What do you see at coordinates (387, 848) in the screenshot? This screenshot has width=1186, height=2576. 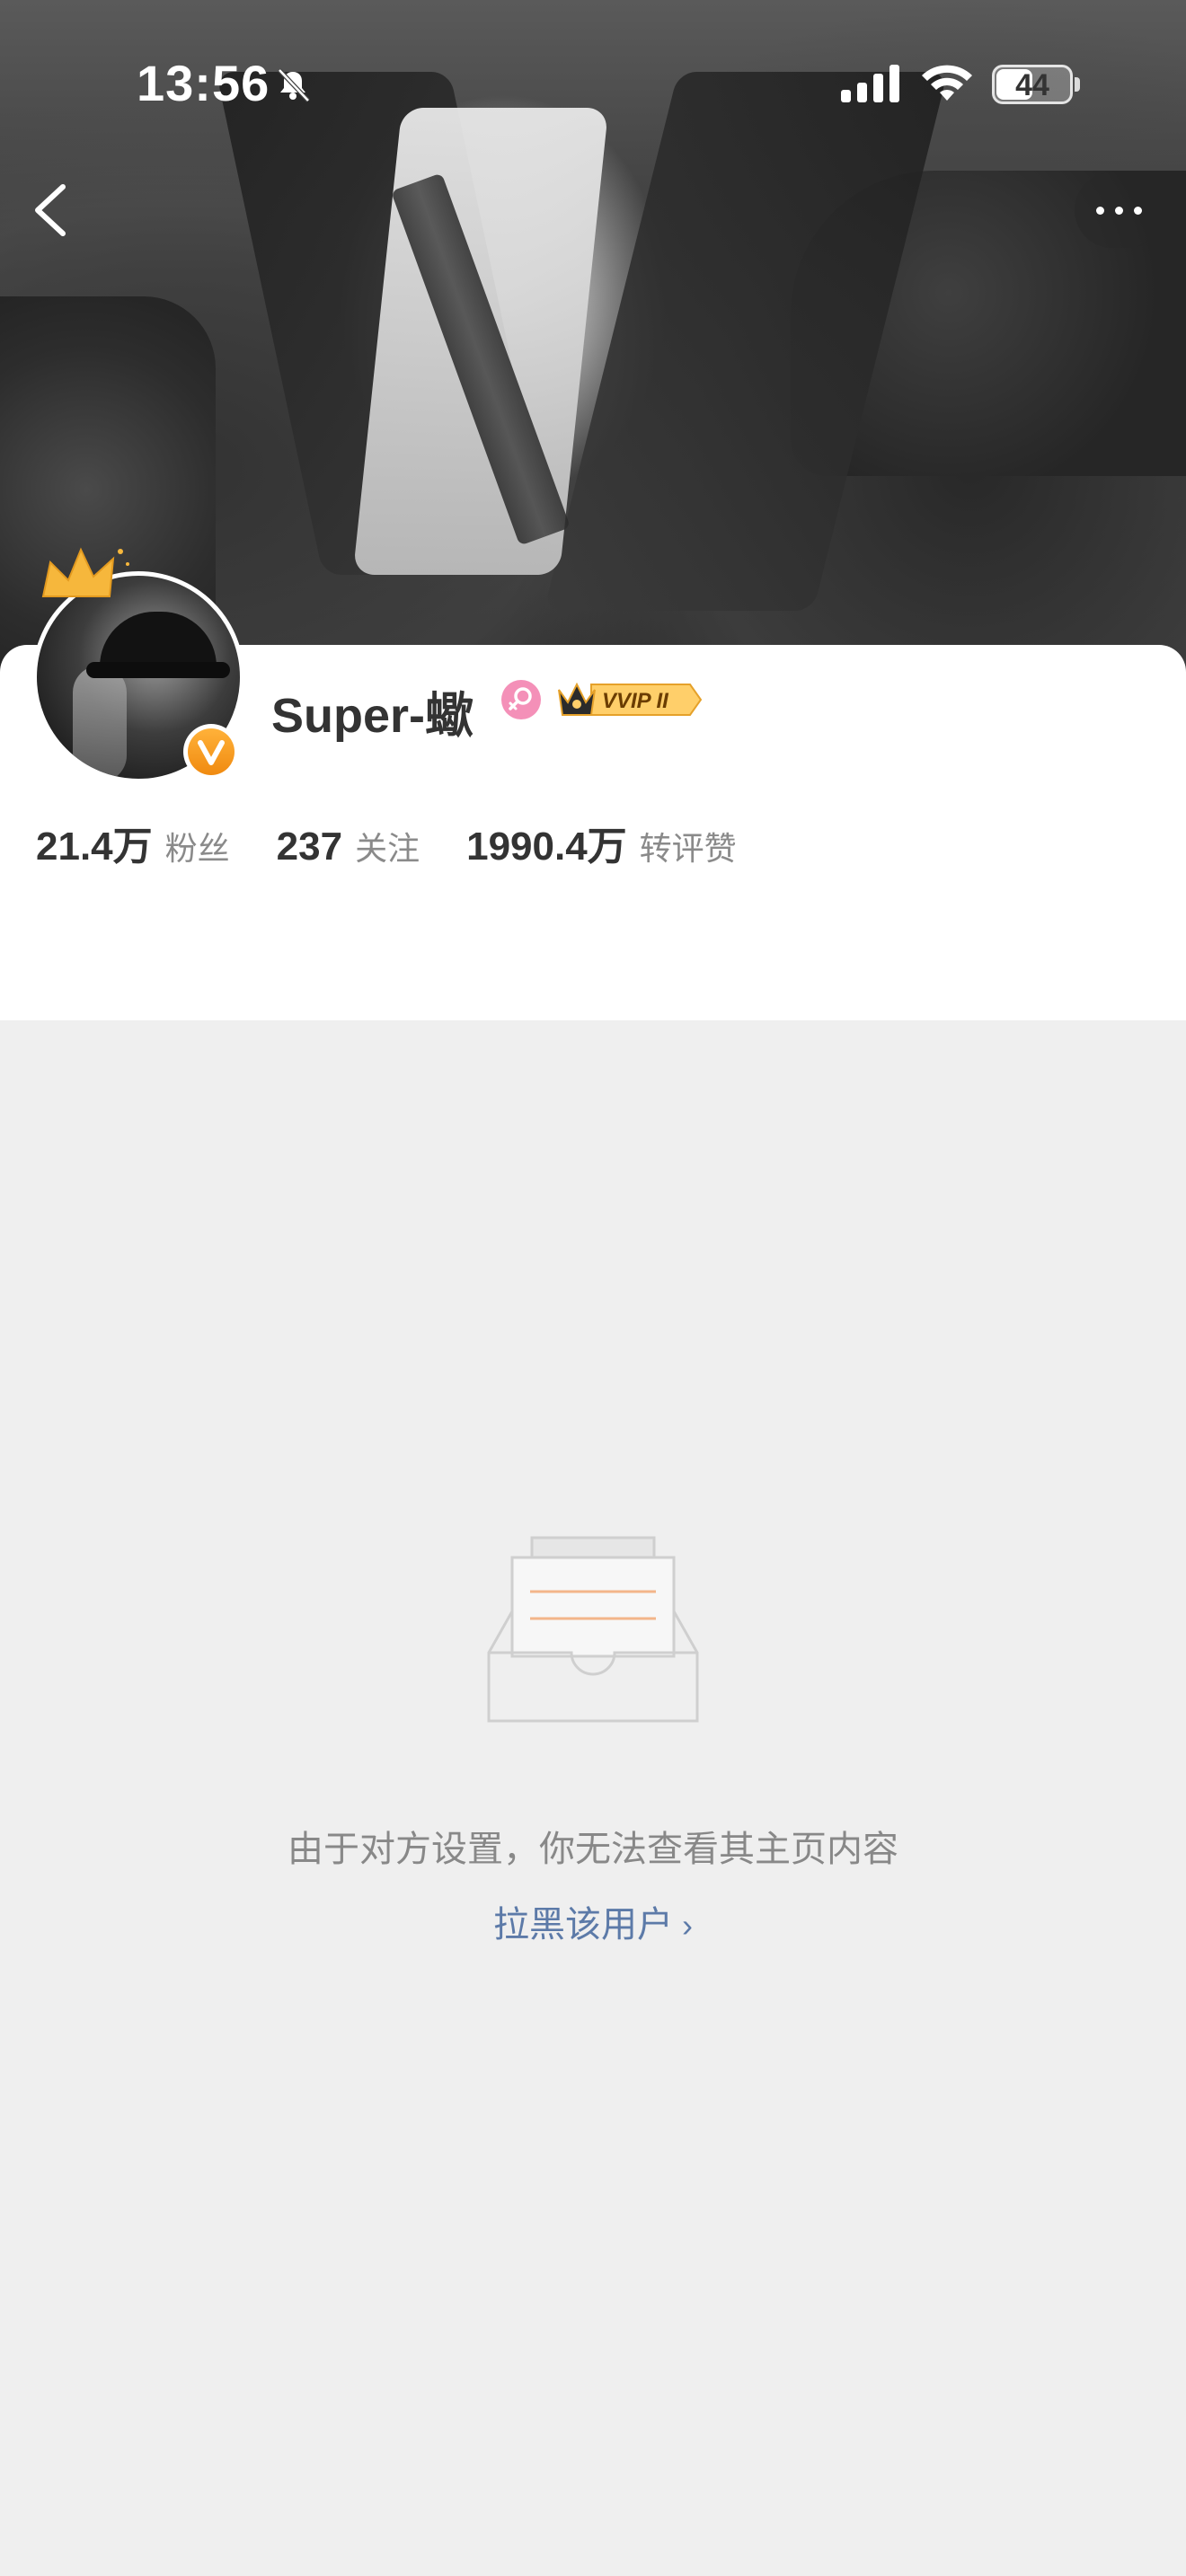 I see `stat-label: 关注` at bounding box center [387, 848].